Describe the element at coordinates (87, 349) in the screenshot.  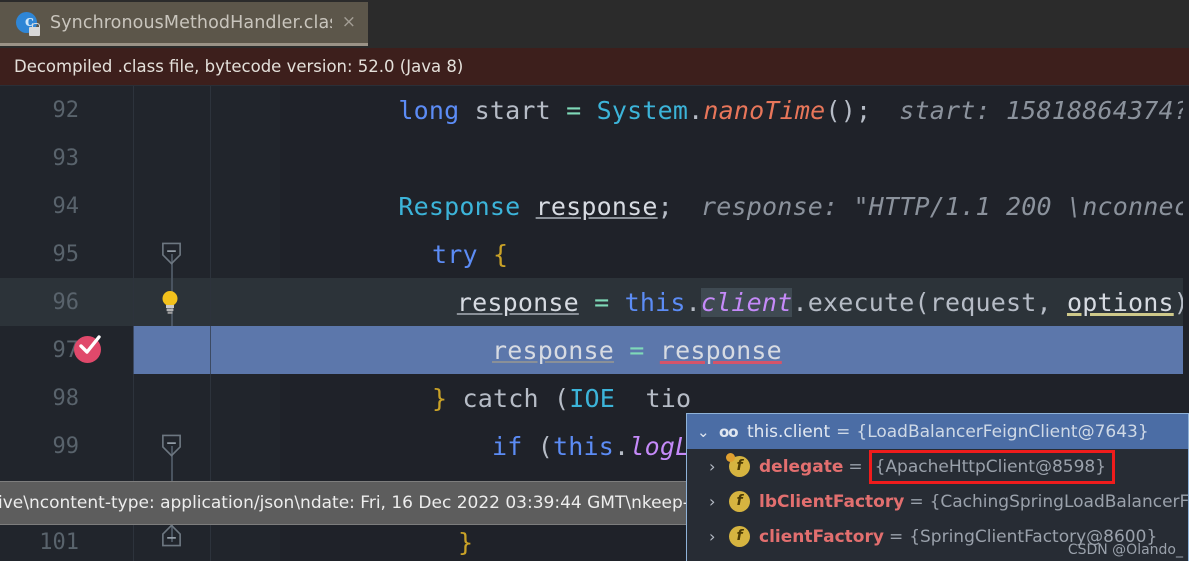
I see `breakpoint-verified-icon` at that location.